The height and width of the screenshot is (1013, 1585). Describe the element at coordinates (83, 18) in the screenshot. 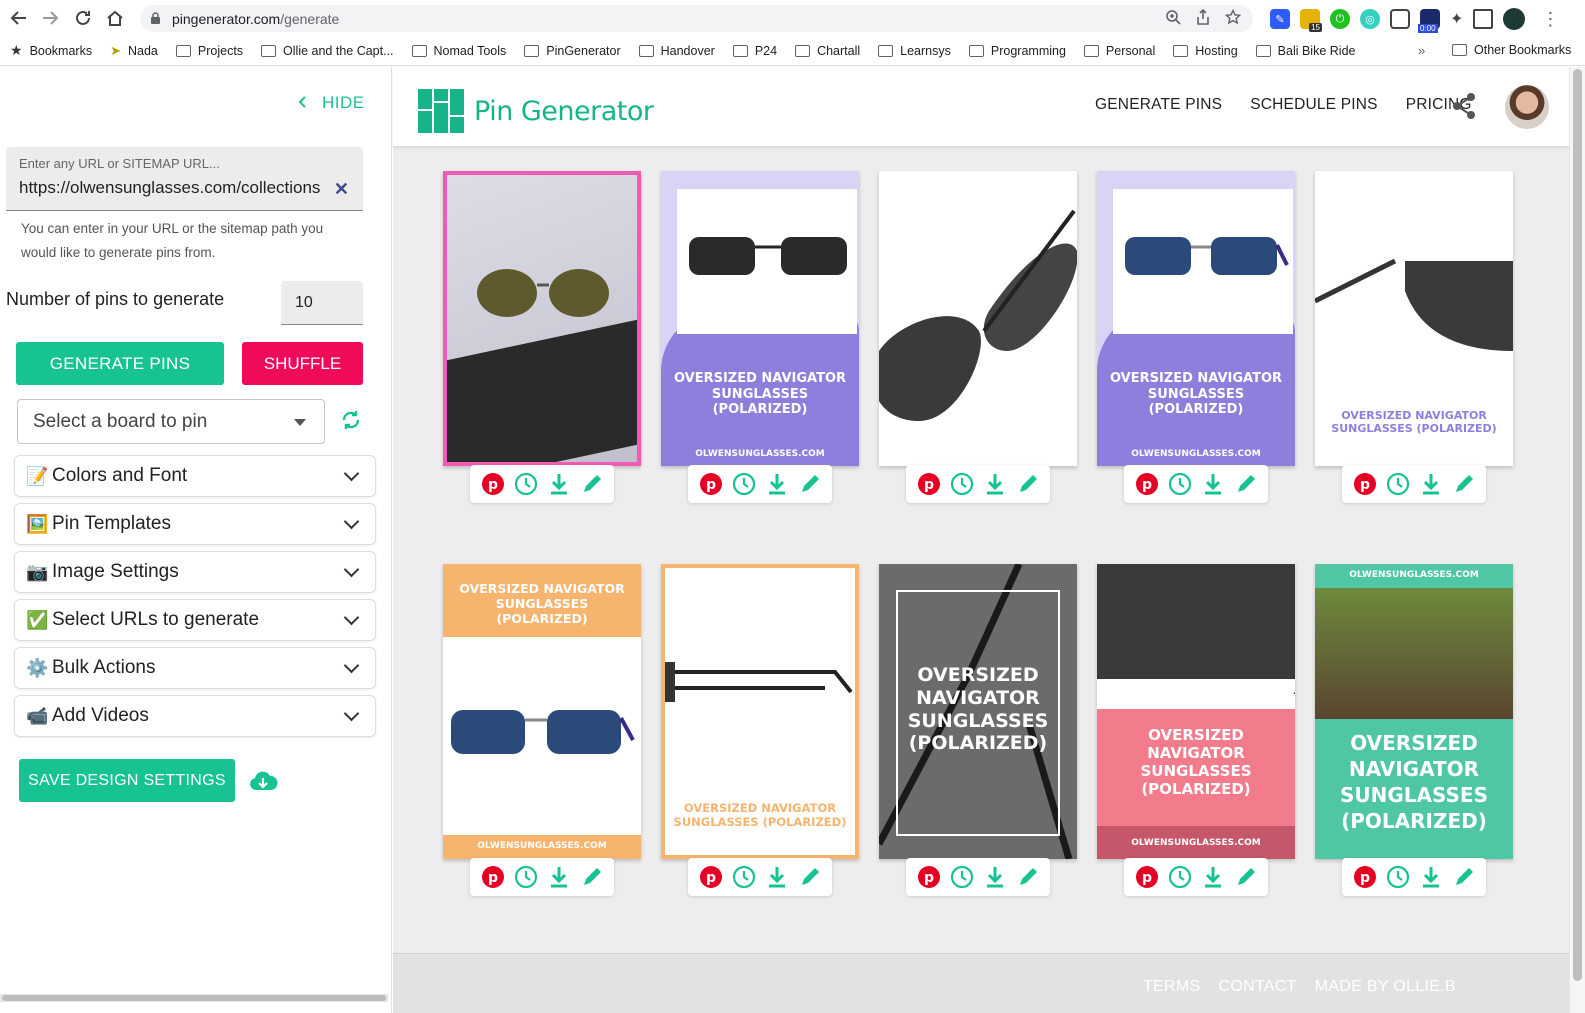

I see `reload-icon` at that location.